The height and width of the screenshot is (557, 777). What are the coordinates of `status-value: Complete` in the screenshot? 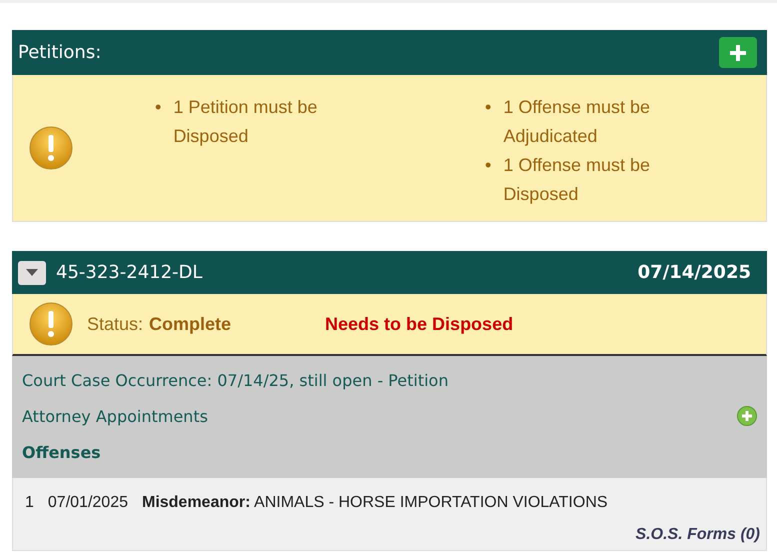 It's located at (190, 324).